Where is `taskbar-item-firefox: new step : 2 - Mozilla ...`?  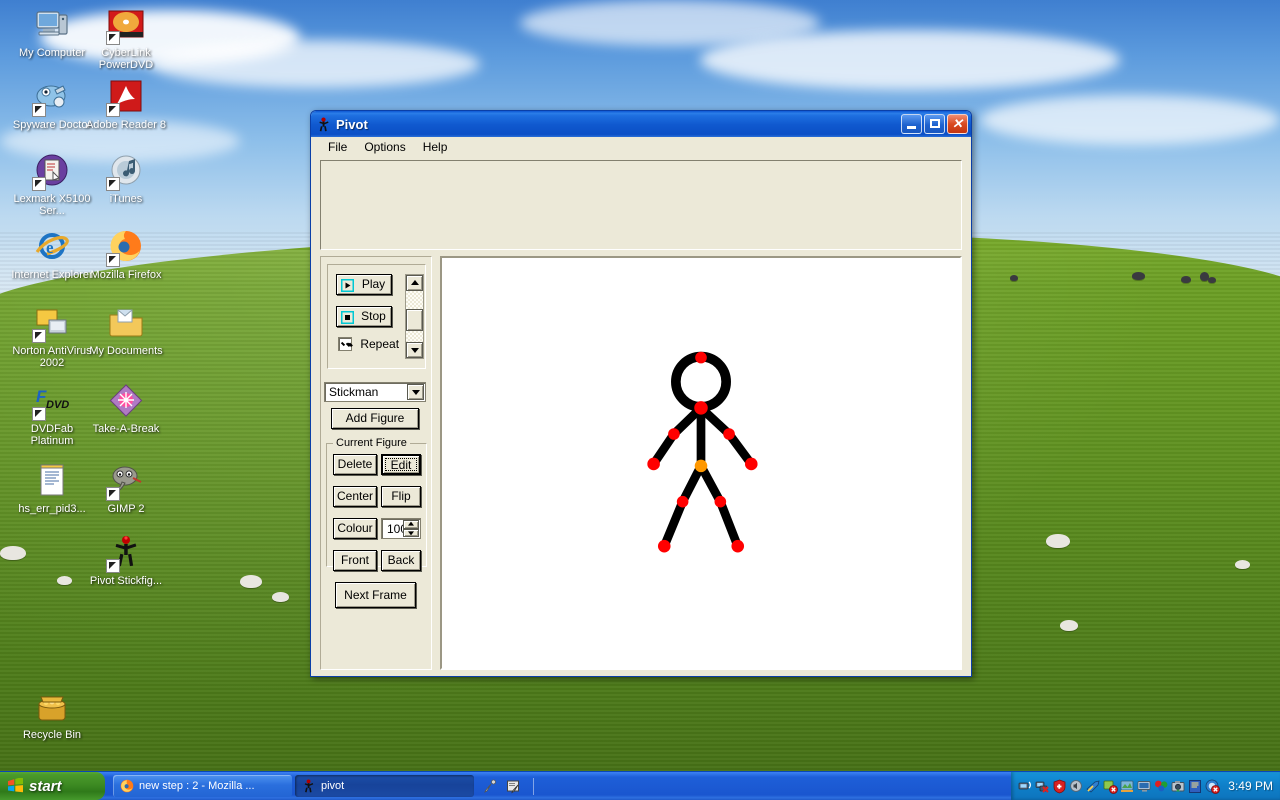 taskbar-item-firefox: new step : 2 - Mozilla ... is located at coordinates (202, 786).